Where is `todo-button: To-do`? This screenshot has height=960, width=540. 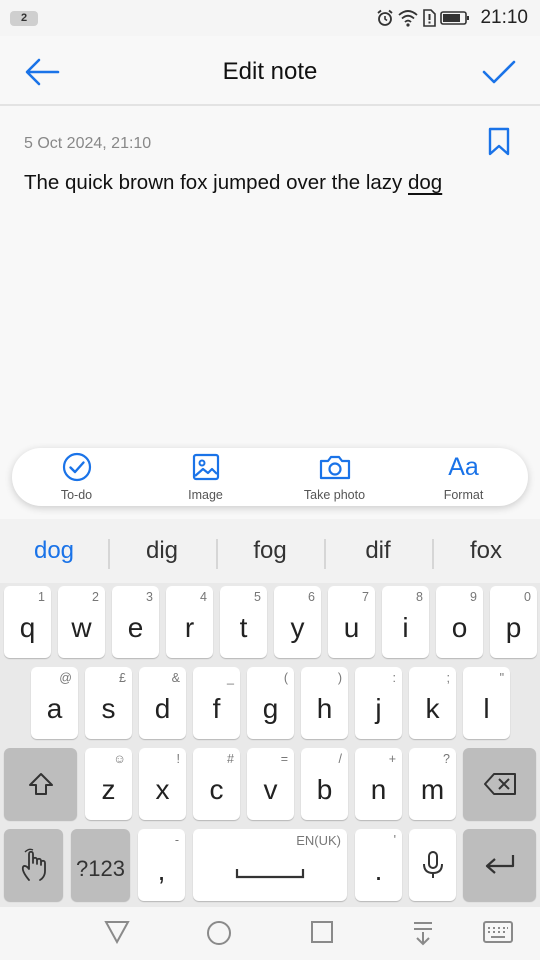
todo-button: To-do is located at coordinates (76, 477).